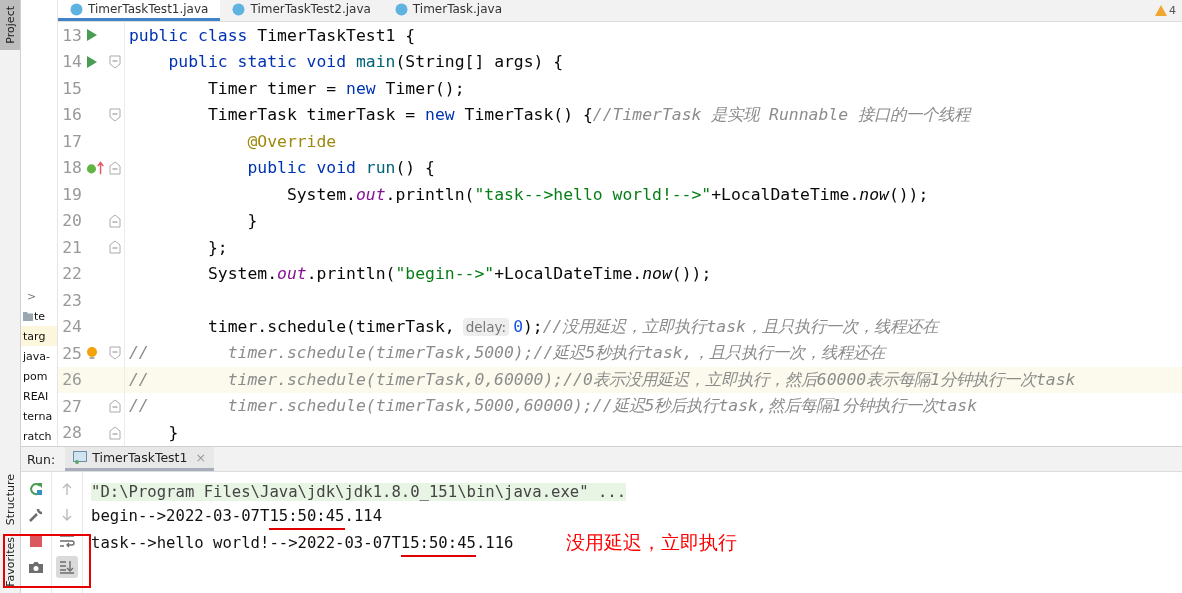  What do you see at coordinates (28, 316) in the screenshot?
I see `folder-icon` at bounding box center [28, 316].